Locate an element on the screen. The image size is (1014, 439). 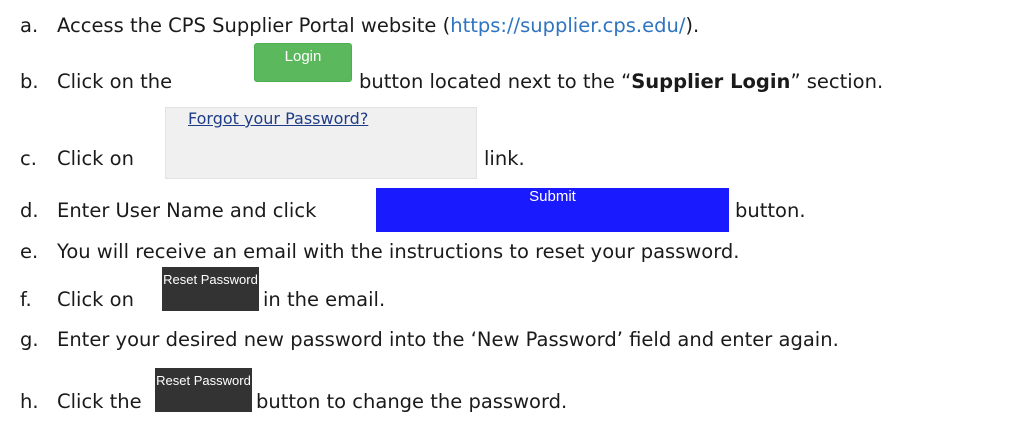
step-letter: h. is located at coordinates (29, 401).